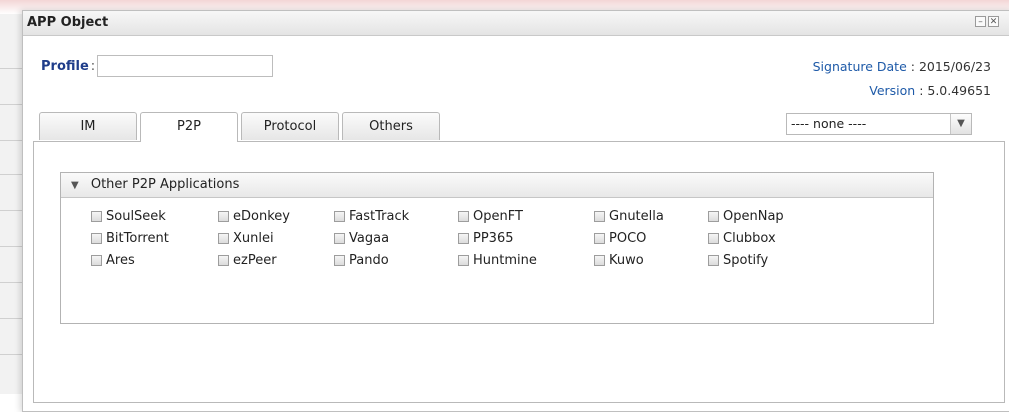 The width and height of the screenshot is (1009, 412). I want to click on app-label: POCO, so click(628, 238).